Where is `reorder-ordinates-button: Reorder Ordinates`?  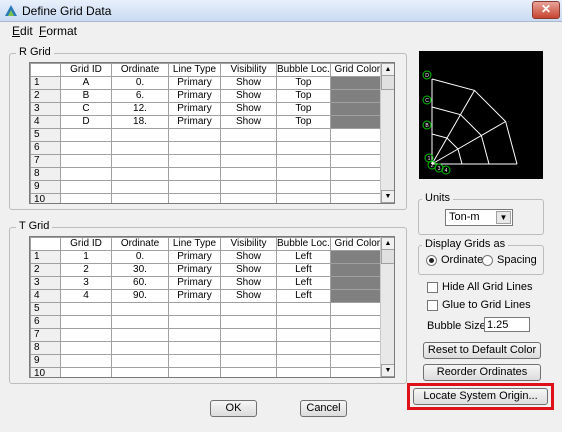
reorder-ordinates-button: Reorder Ordinates is located at coordinates (482, 372).